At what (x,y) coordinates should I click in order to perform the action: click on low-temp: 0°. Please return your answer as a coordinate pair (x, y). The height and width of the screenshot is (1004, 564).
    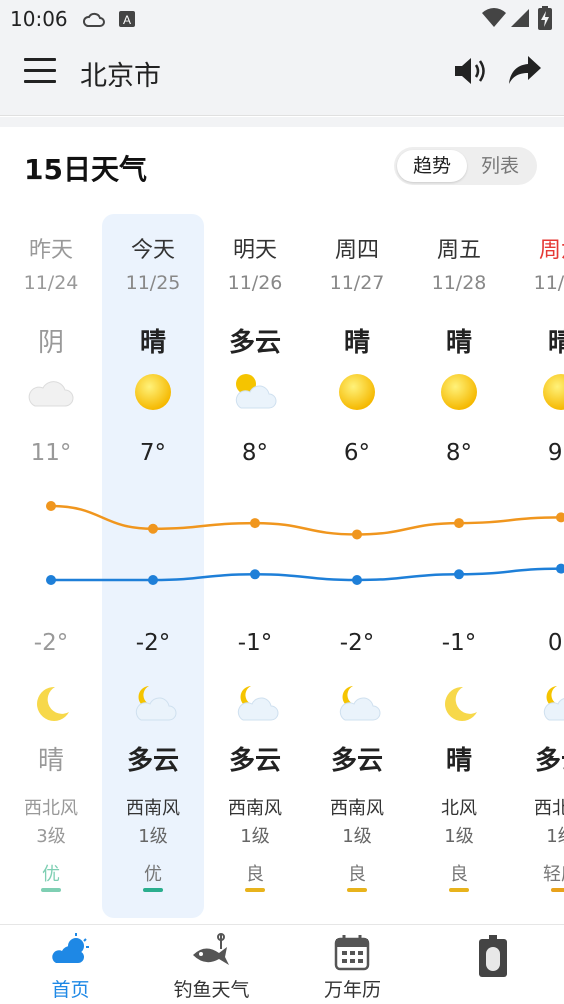
    Looking at the image, I should click on (555, 643).